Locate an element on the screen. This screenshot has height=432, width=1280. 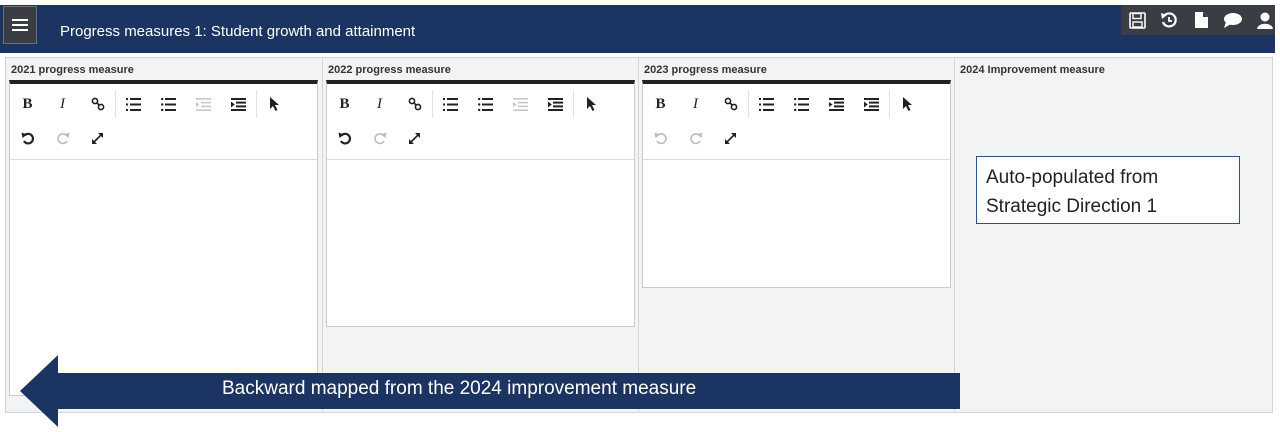
rich-text-editor-2022: B I is located at coordinates (480, 203).